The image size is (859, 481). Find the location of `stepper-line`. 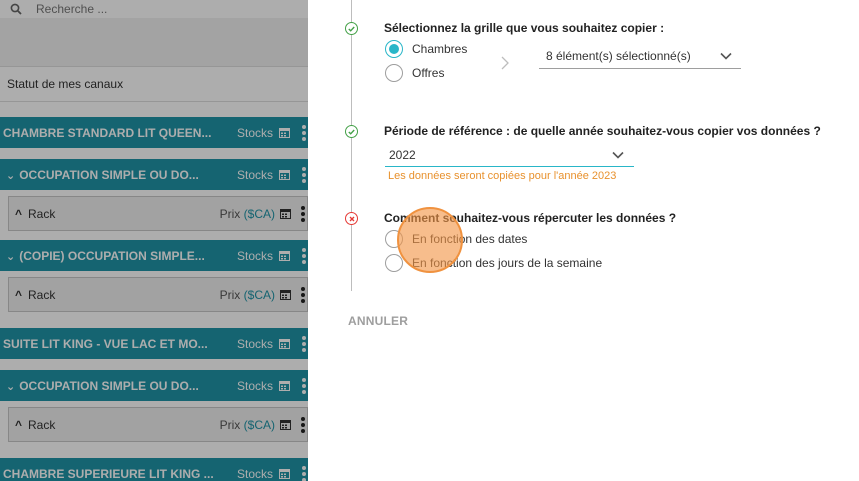

stepper-line is located at coordinates (351, 145).